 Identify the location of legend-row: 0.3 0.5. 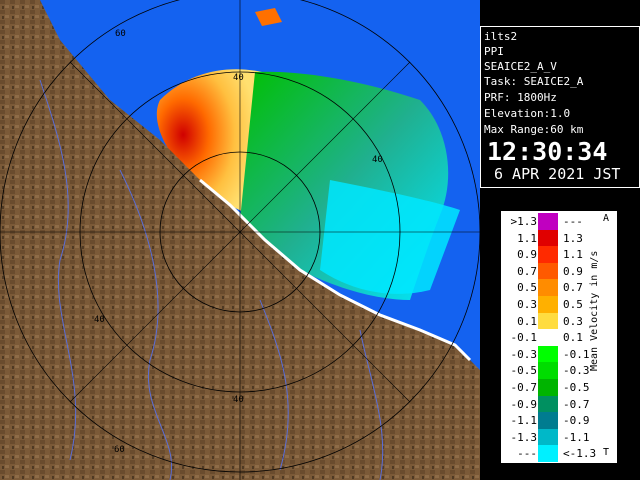
(560, 304).